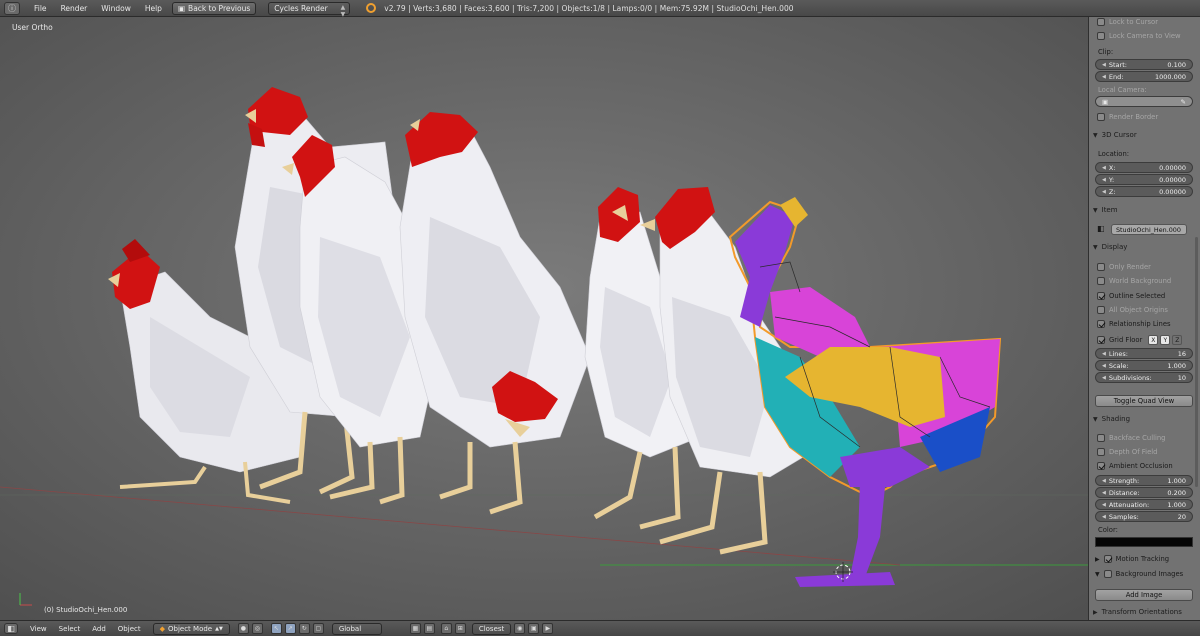 The height and width of the screenshot is (636, 1200). What do you see at coordinates (1177, 340) in the screenshot?
I see `axis-z-toggle: Z` at bounding box center [1177, 340].